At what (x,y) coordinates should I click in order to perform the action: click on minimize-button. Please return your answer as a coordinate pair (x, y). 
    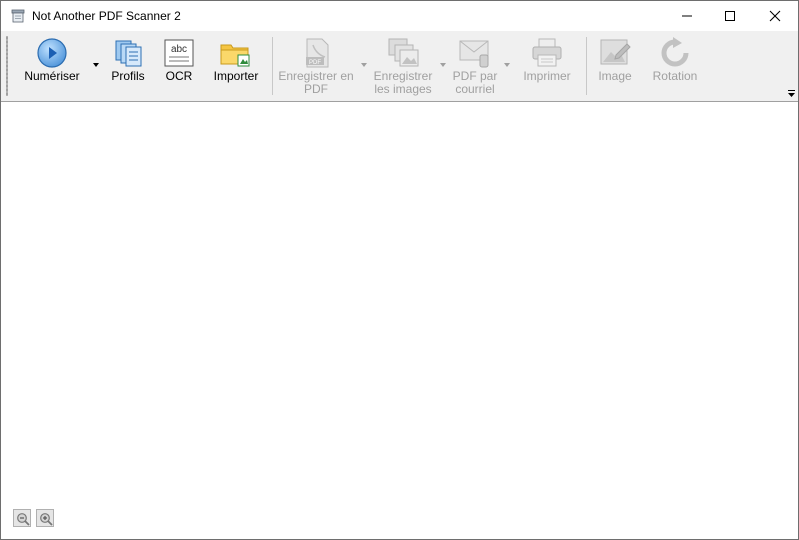
    Looking at the image, I should click on (687, 16).